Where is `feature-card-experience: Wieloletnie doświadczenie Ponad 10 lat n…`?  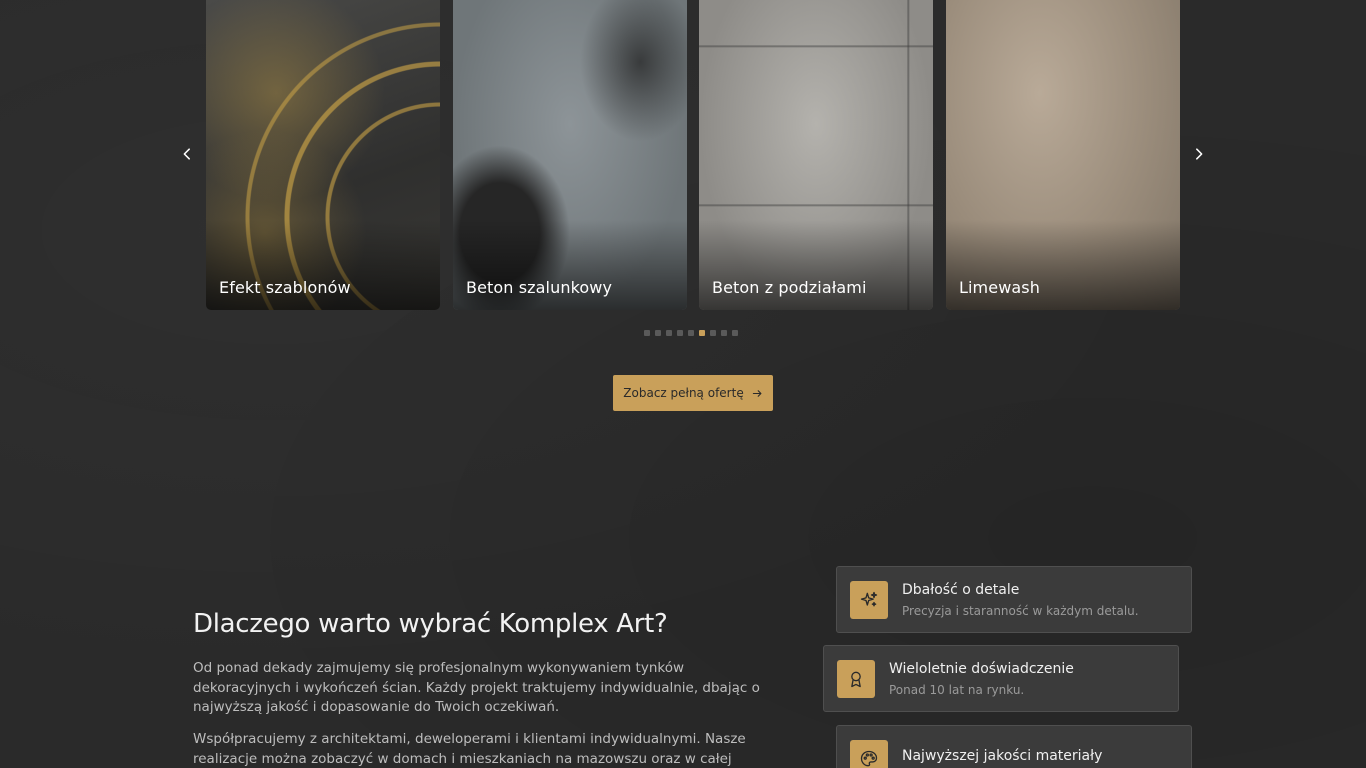
feature-card-experience: Wieloletnie doświadczenie Ponad 10 lat n… is located at coordinates (1001, 678).